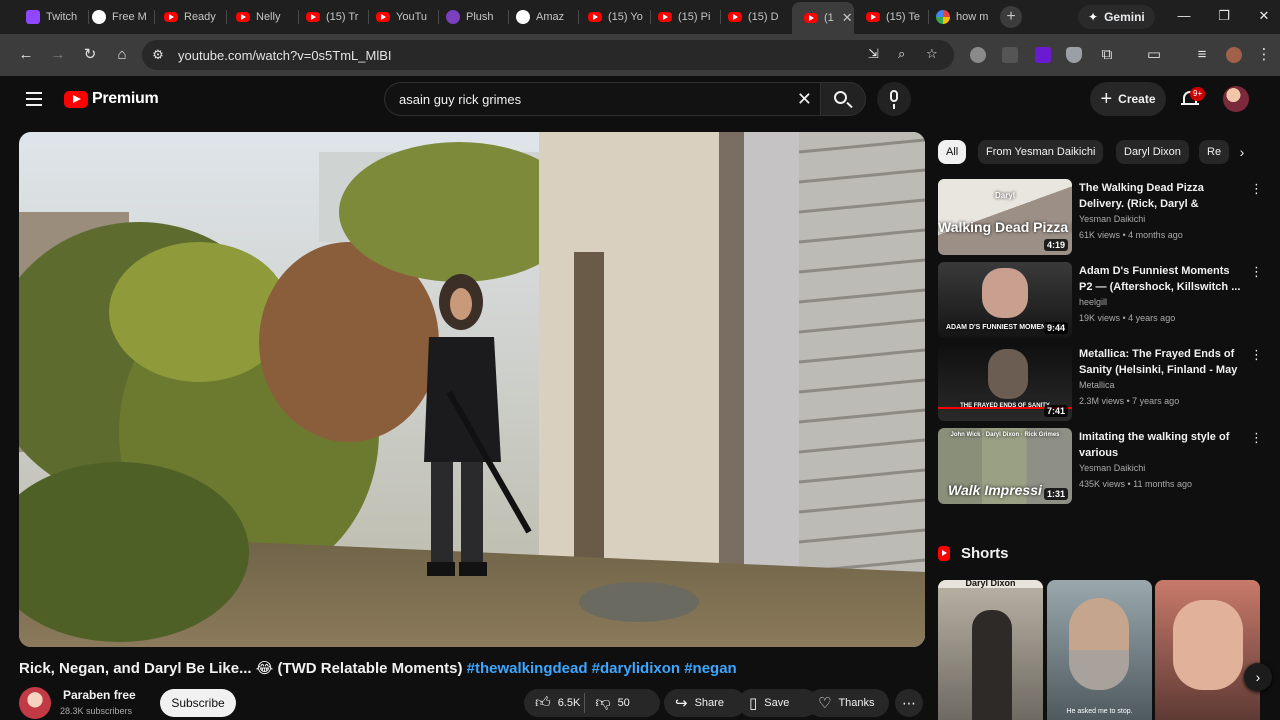  I want to click on reading-list-icon: ≡, so click(1202, 55).